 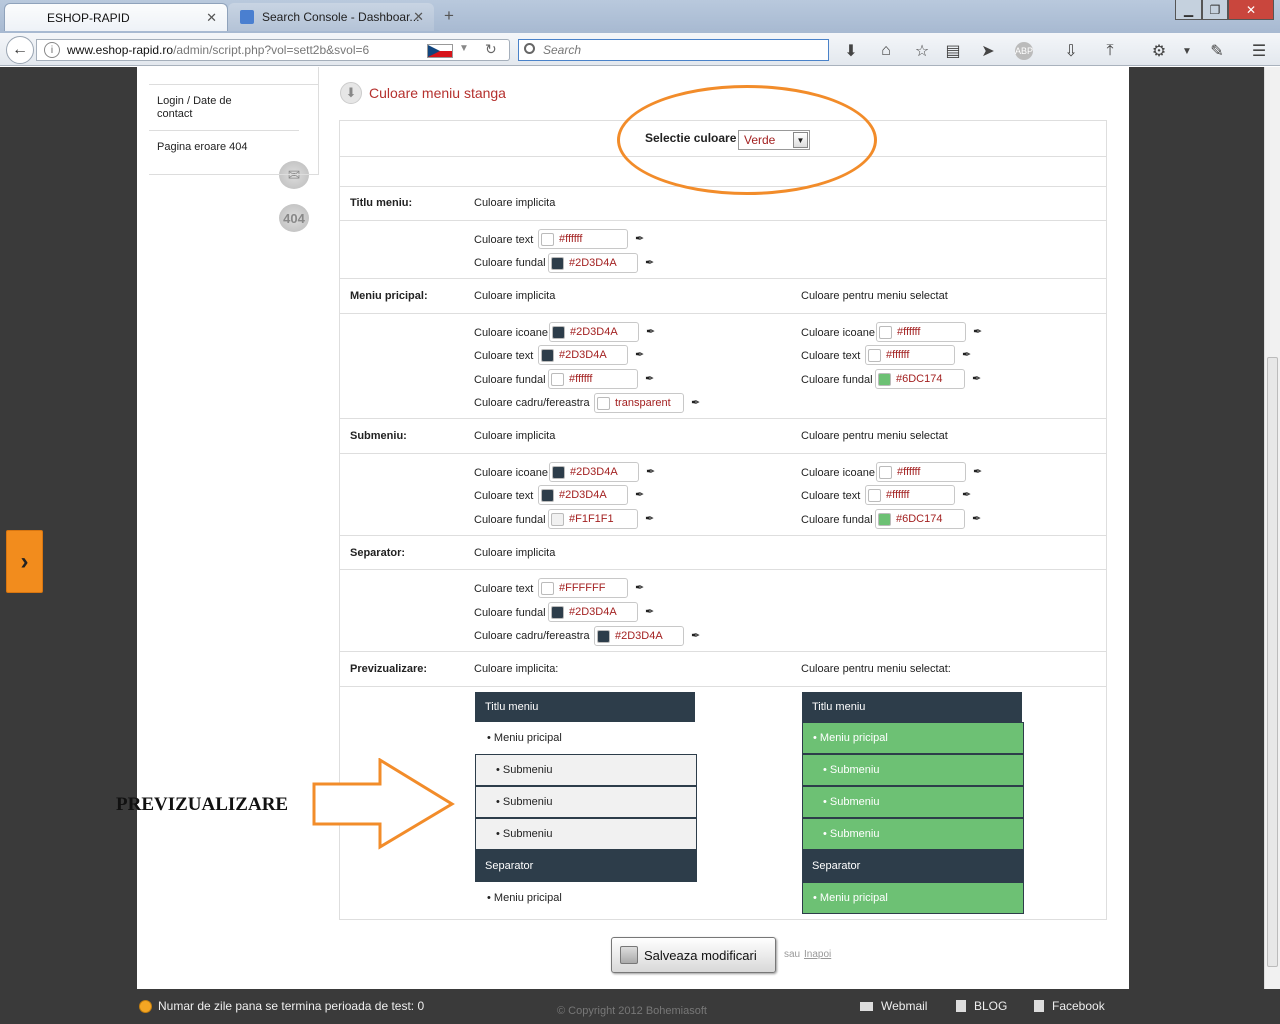 I want to click on main-frame-color-input: transparent, so click(x=639, y=403).